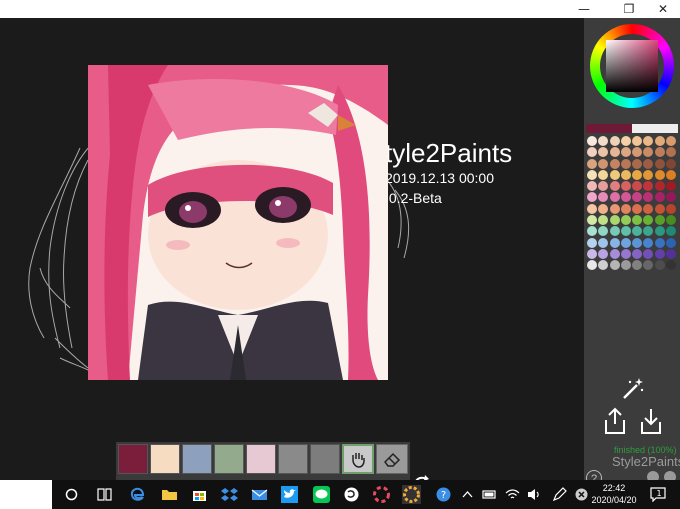 The height and width of the screenshot is (509, 680). Describe the element at coordinates (615, 421) in the screenshot. I see `upload-icon` at that location.